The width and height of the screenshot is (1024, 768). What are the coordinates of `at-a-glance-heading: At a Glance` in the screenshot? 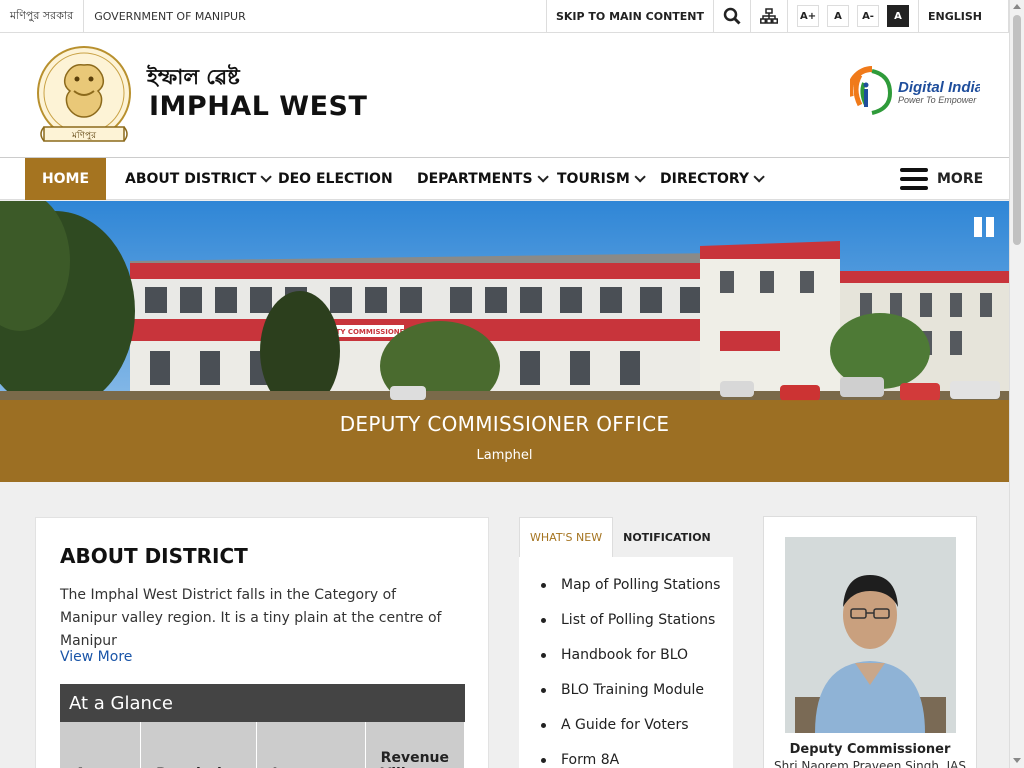 It's located at (262, 703).